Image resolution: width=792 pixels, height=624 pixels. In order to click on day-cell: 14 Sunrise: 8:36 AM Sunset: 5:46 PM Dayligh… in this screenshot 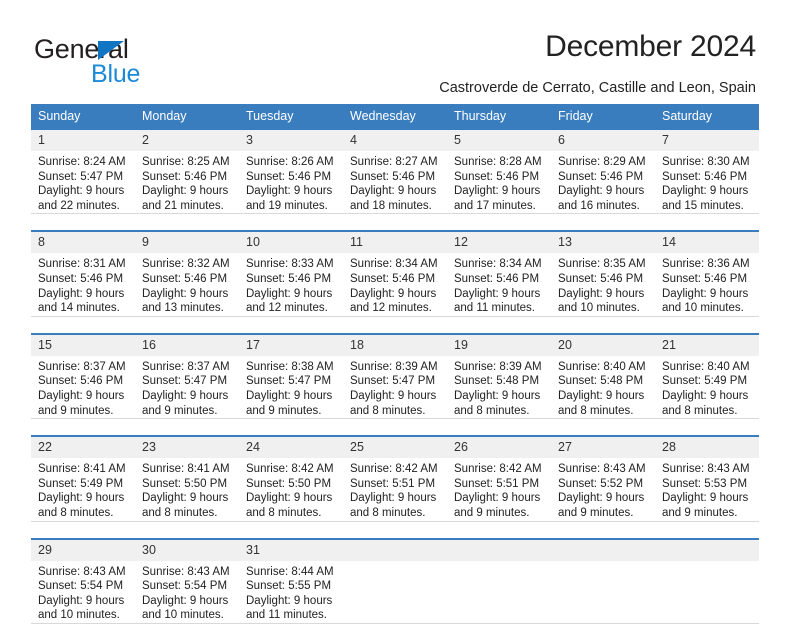, I will do `click(707, 273)`.